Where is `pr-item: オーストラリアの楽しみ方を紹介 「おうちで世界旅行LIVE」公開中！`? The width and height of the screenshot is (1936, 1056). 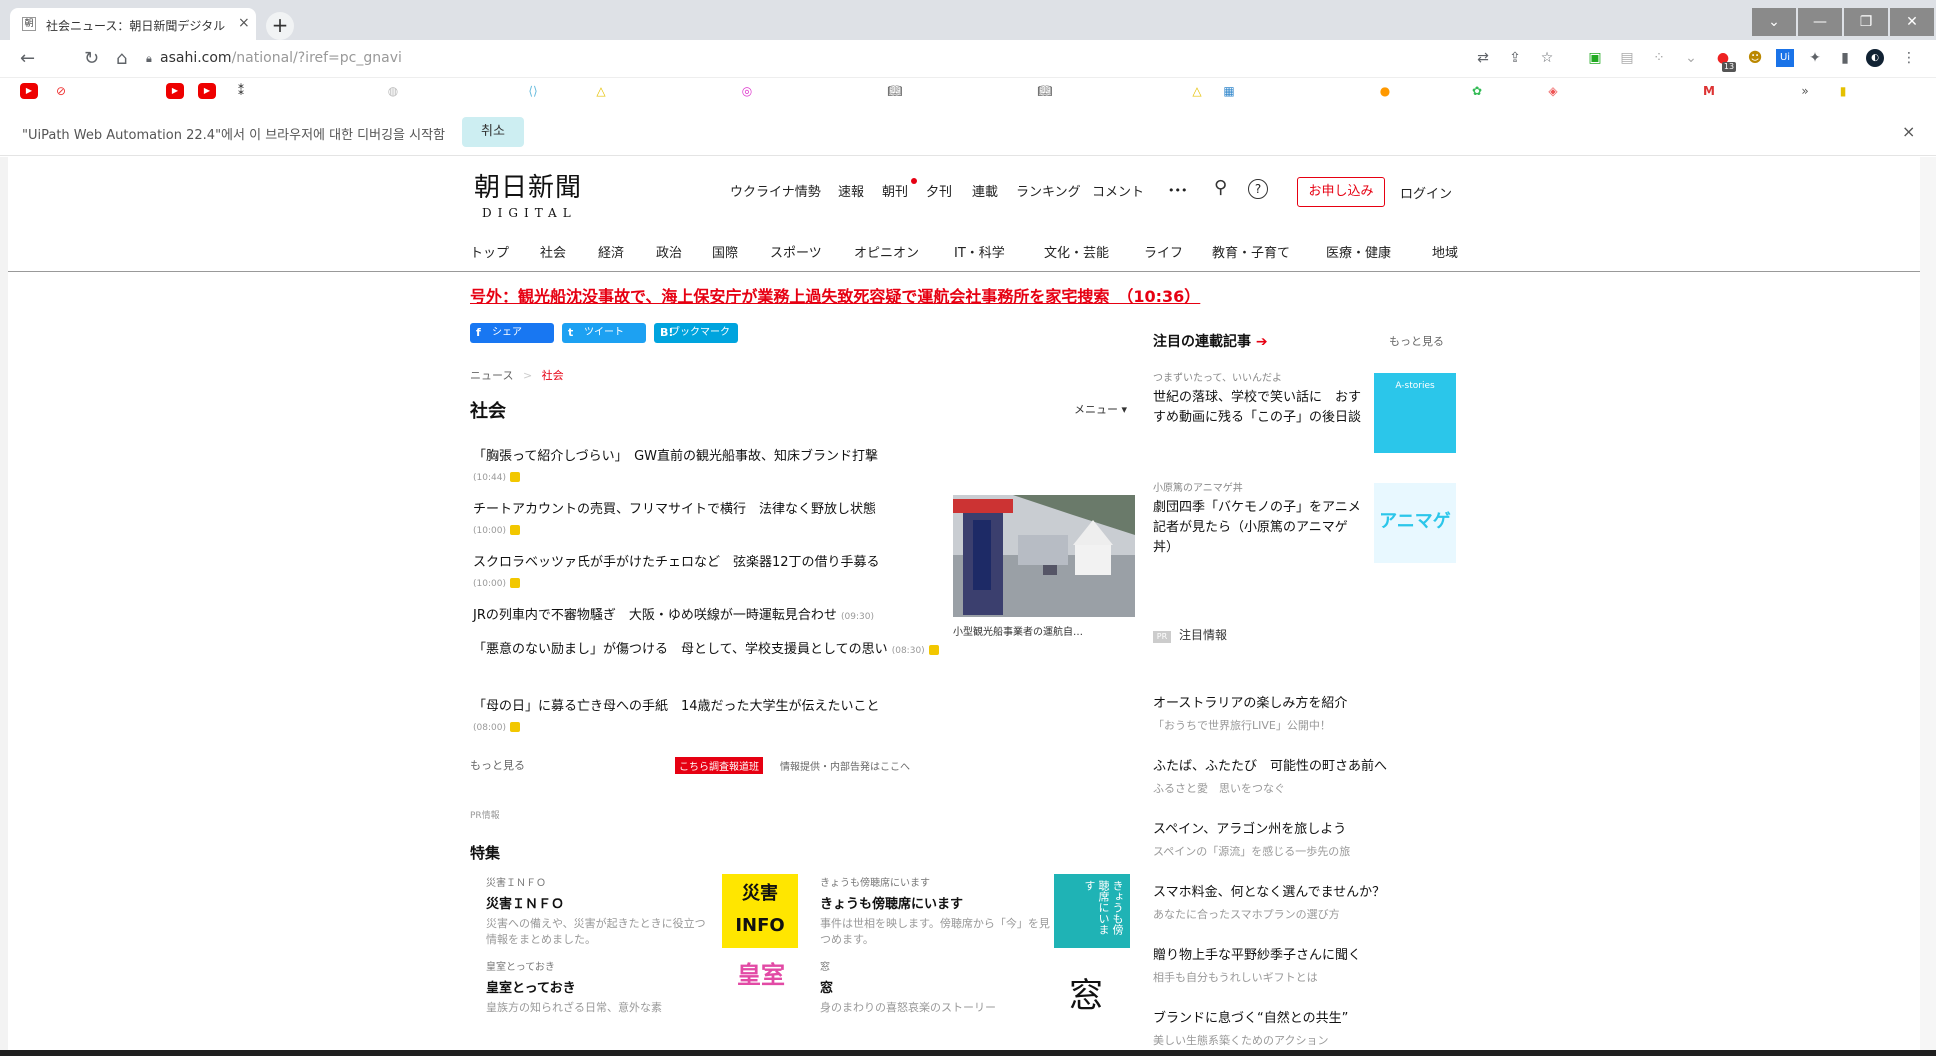
pr-item: オーストラリアの楽しみ方を紹介 「おうちで世界旅行LIVE」公開中！ is located at coordinates (1283, 712).